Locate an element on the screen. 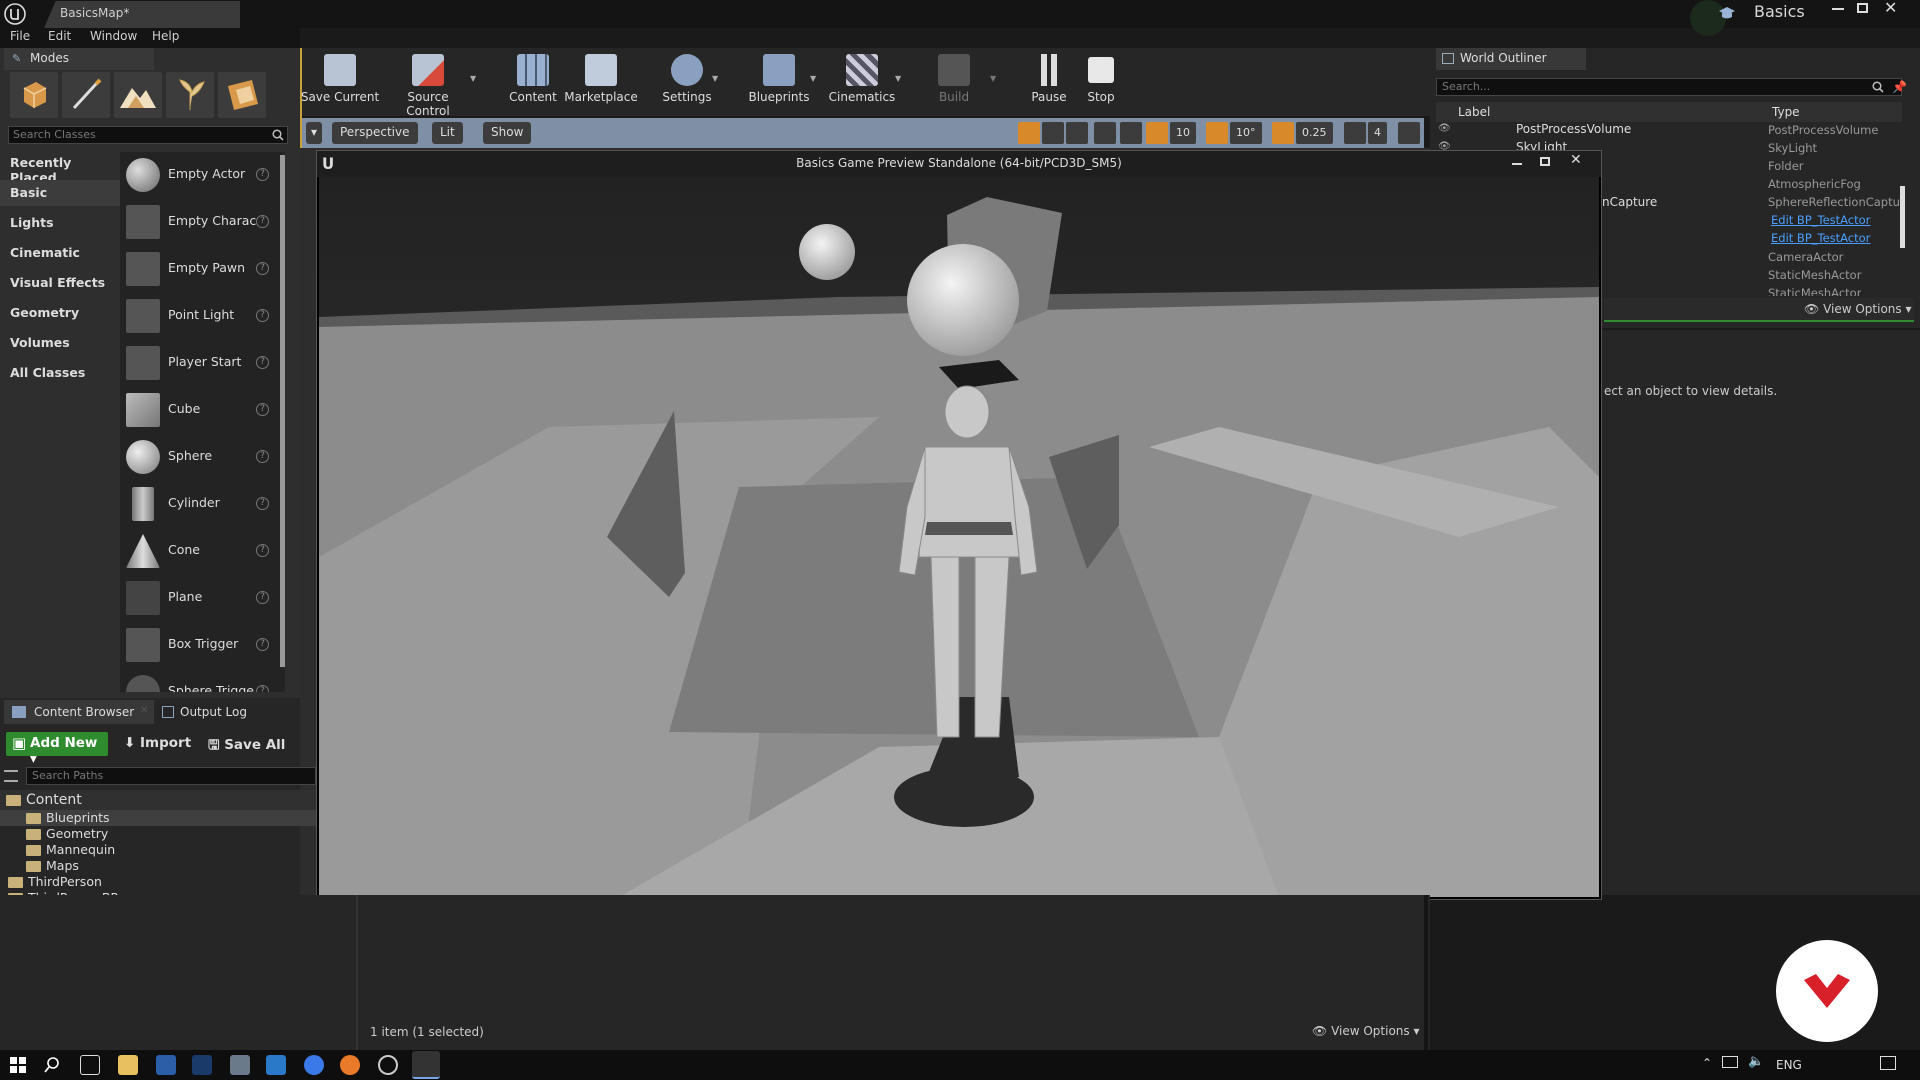 The width and height of the screenshot is (1920, 1080). stop-button: Stop is located at coordinates (1101, 82).